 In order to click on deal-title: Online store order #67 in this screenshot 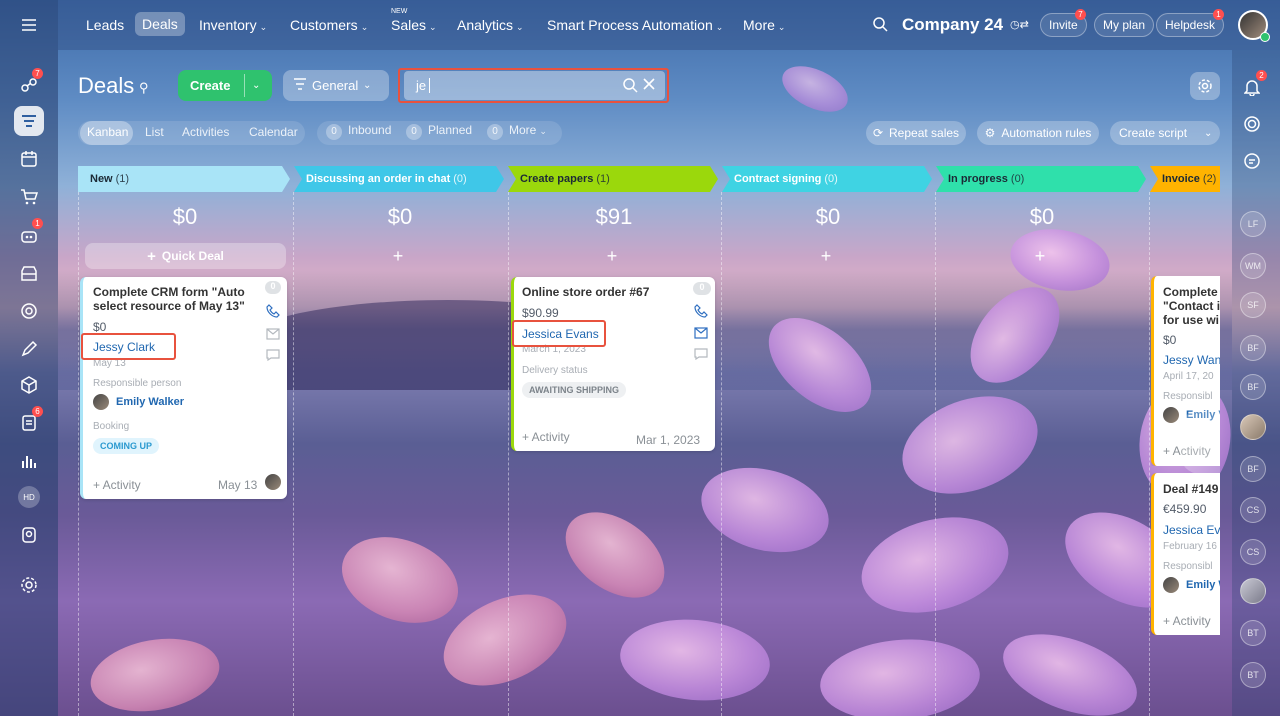, I will do `click(604, 292)`.